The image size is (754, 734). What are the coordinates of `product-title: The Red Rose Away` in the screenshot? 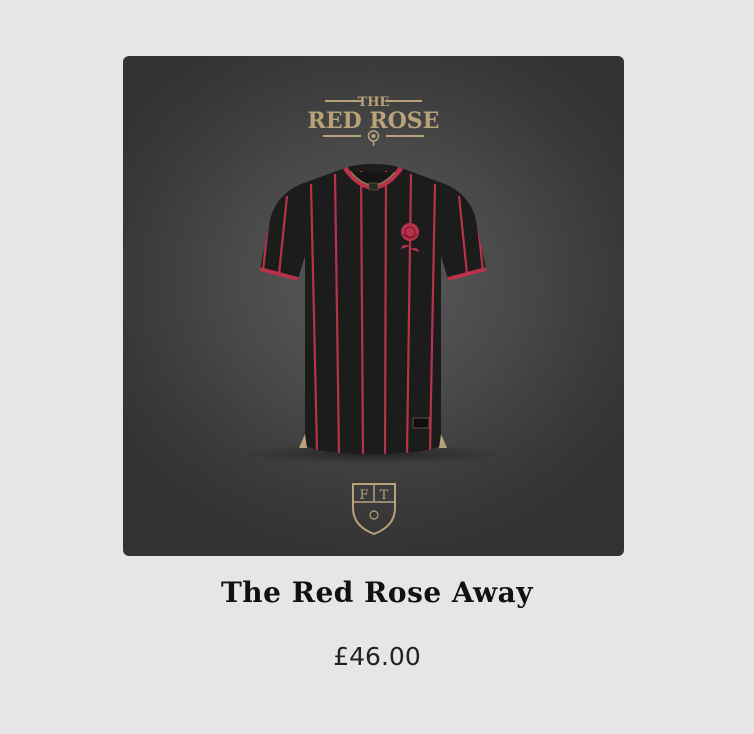 It's located at (377, 592).